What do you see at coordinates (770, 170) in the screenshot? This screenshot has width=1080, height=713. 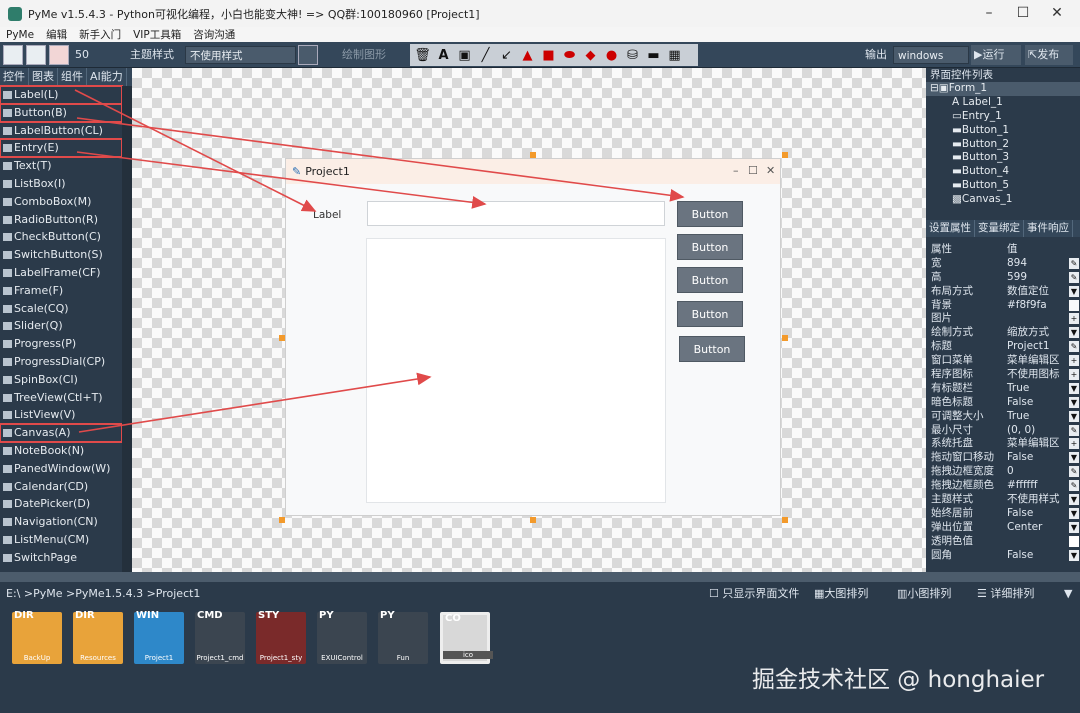 I see `form-close-icon: ✕` at bounding box center [770, 170].